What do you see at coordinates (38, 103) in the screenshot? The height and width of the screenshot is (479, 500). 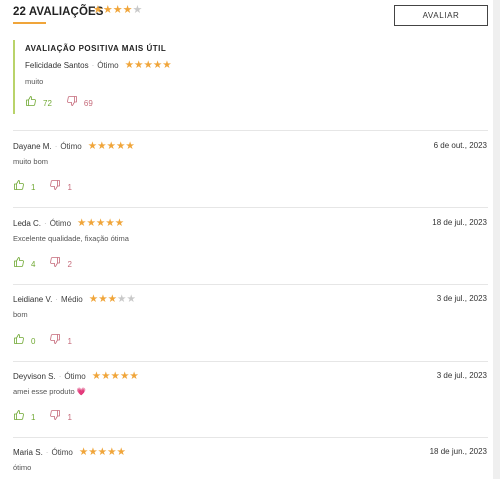 I see `helpful-button: 72` at bounding box center [38, 103].